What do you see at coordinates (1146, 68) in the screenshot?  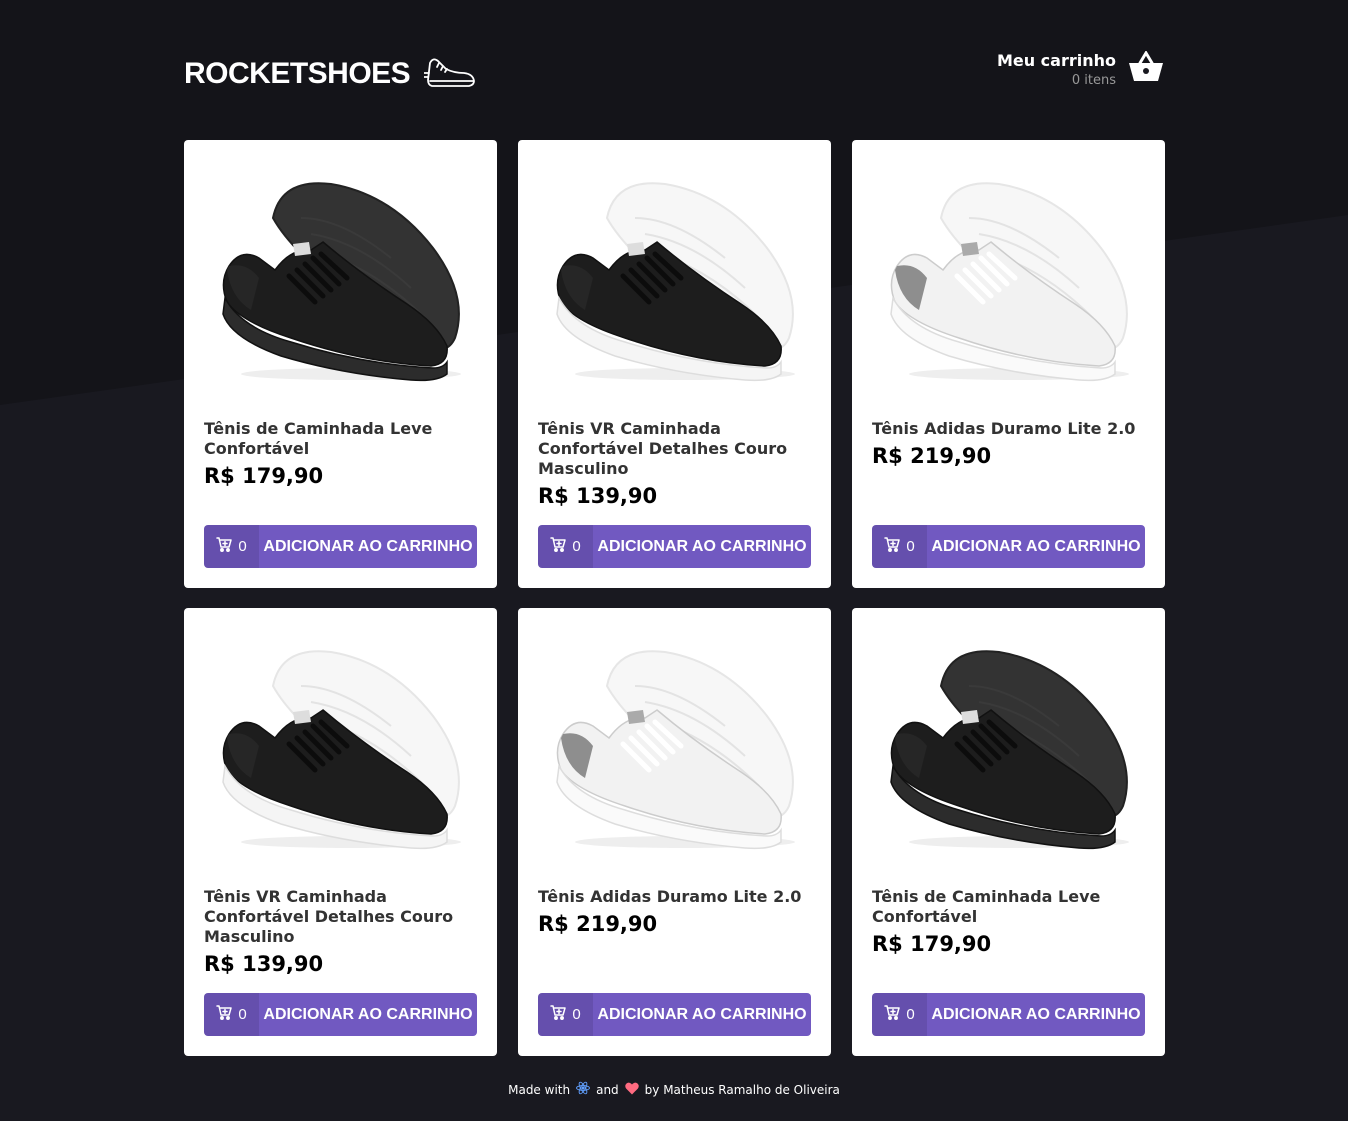 I see `basket-icon` at bounding box center [1146, 68].